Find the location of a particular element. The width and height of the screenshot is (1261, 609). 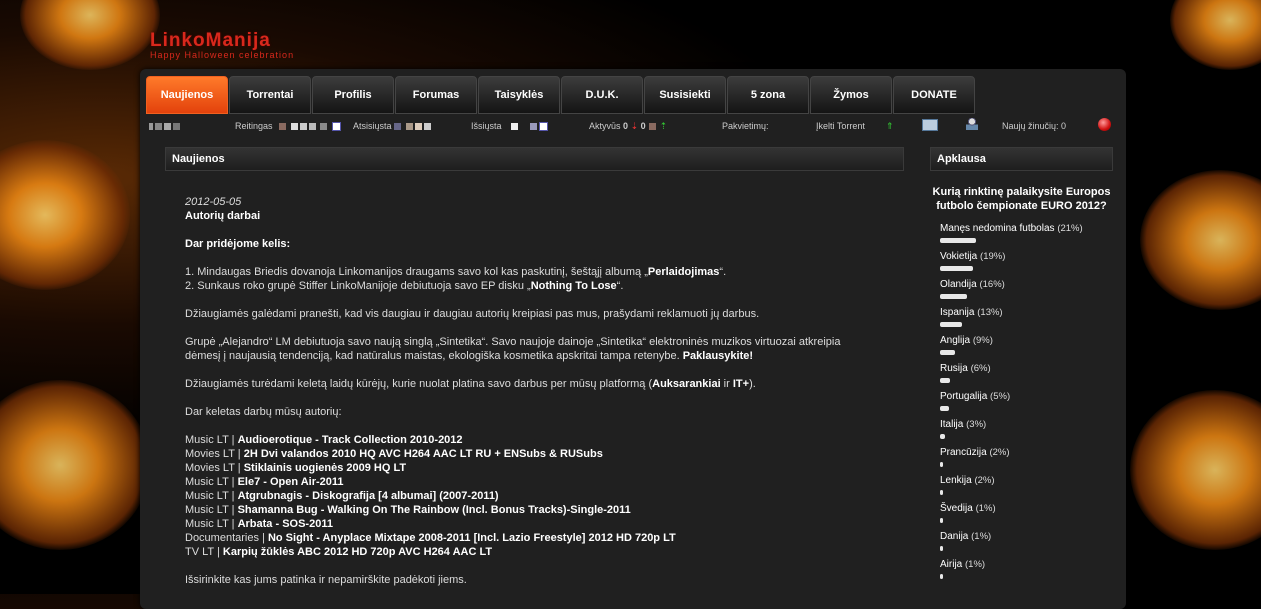

poll-option-percent: (3%) is located at coordinates (976, 424).